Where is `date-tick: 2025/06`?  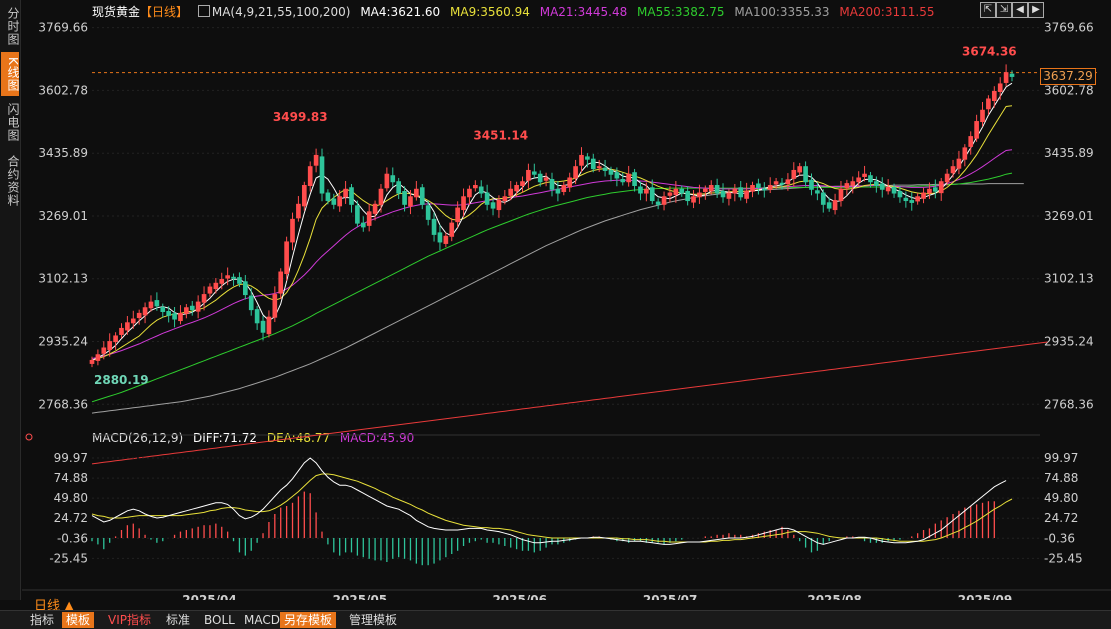 date-tick: 2025/06 is located at coordinates (519, 596).